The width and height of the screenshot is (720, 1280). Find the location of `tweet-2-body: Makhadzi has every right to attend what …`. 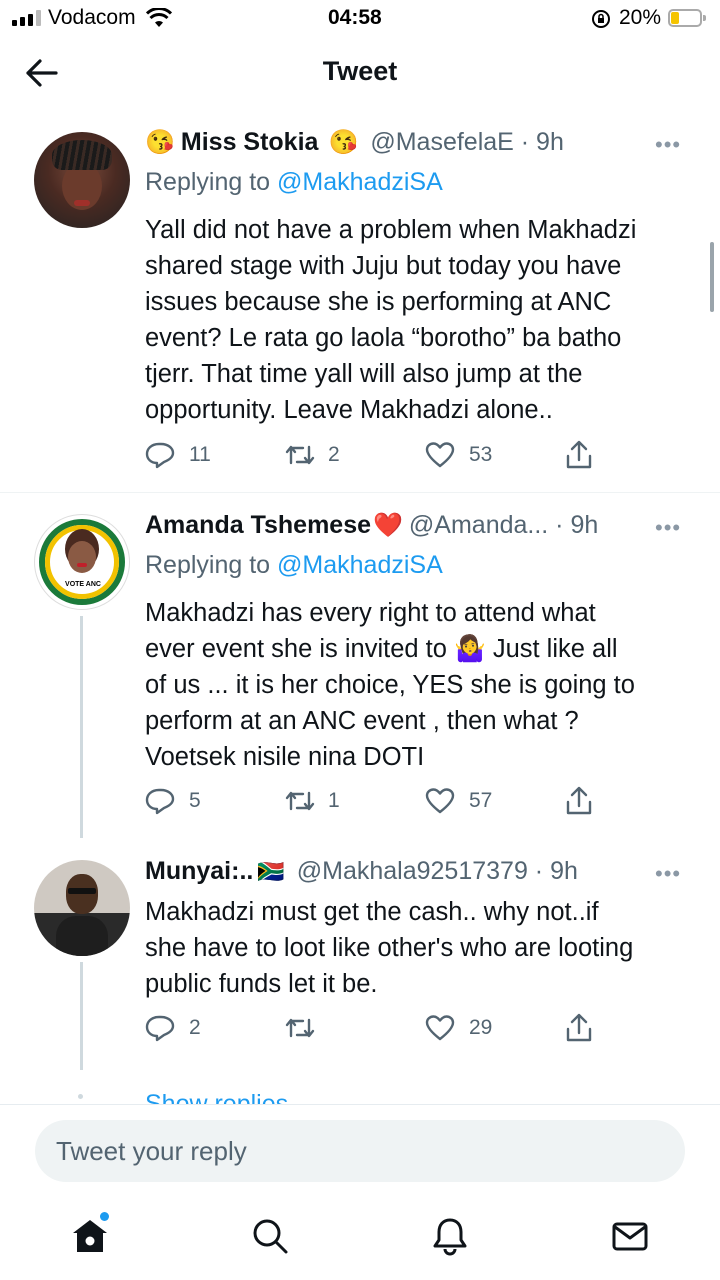

tweet-2-body: Makhadzi has every right to attend what … is located at coordinates (425, 685).